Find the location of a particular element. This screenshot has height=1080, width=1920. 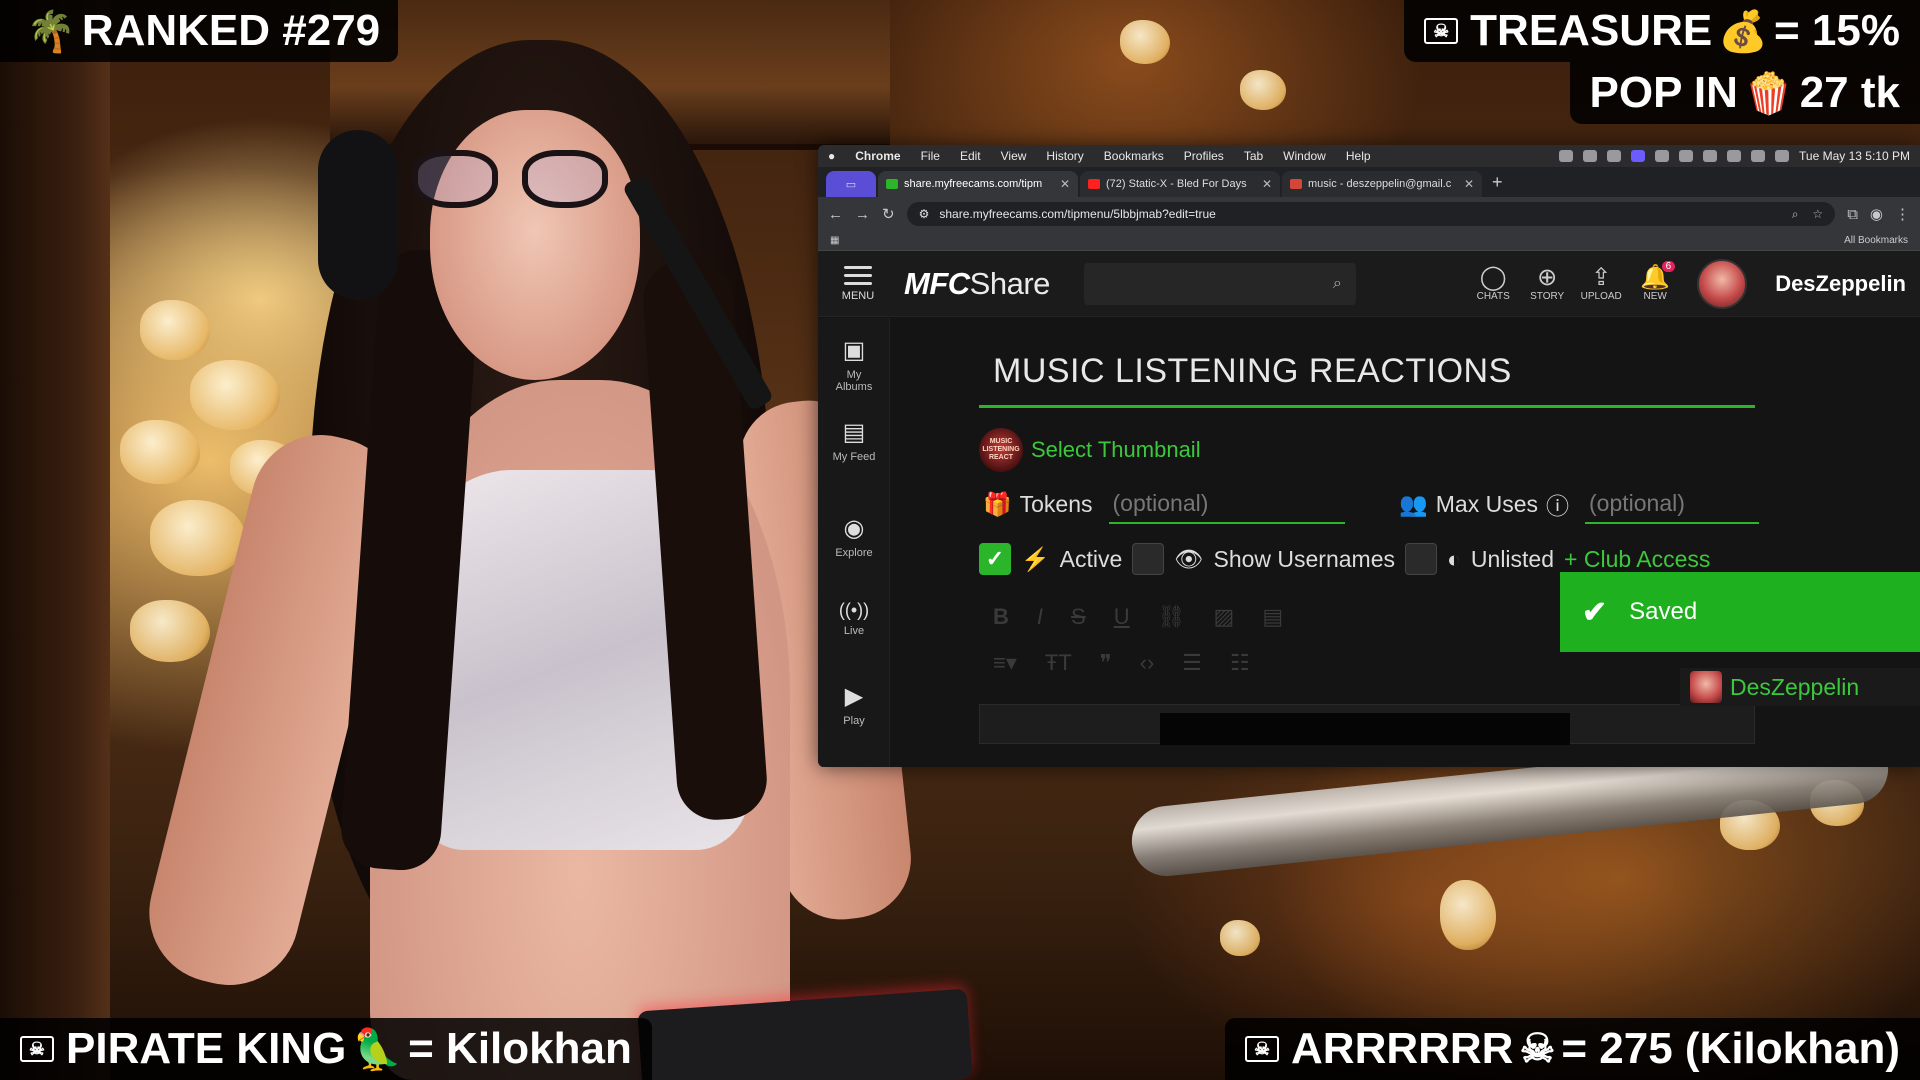

menu-button: MENU is located at coordinates (858, 283).